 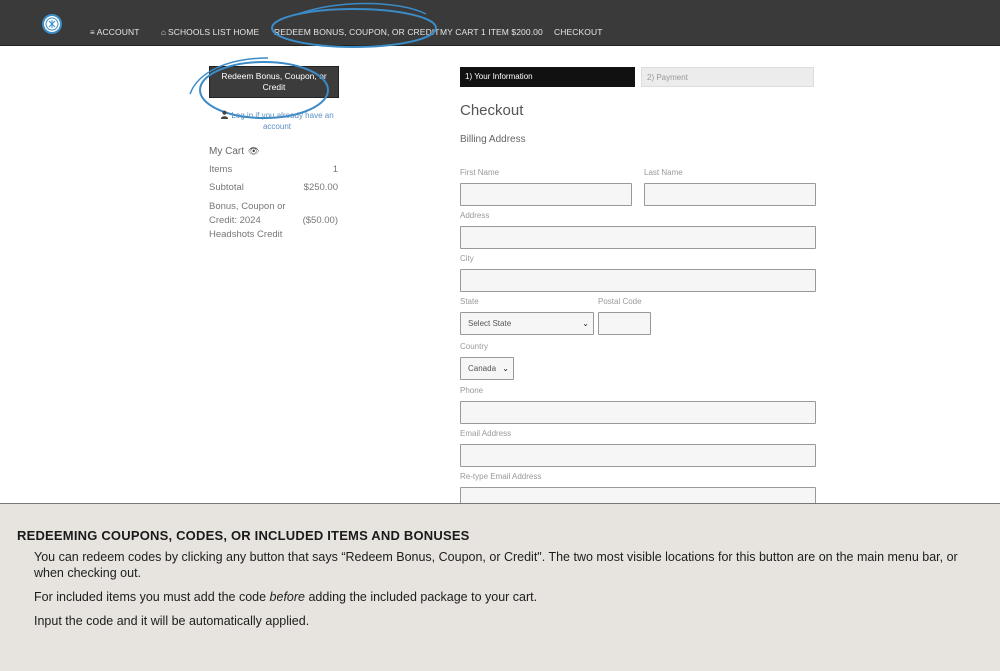 I want to click on step-your-information: 1) Your Information, so click(x=547, y=77).